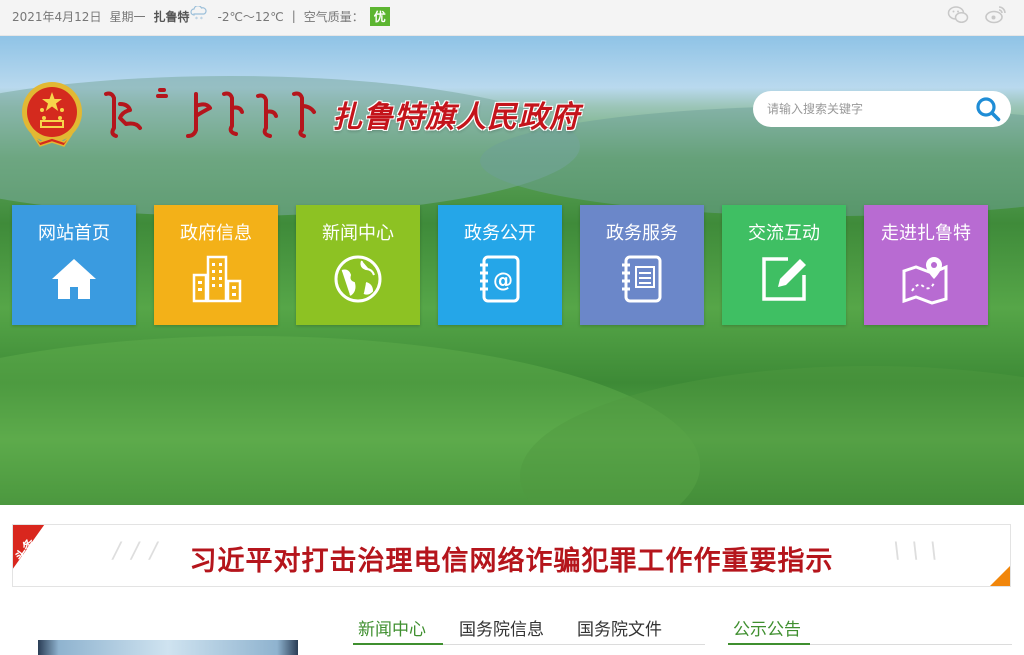 The image size is (1024, 655). I want to click on tab-state-council-docs: 国务院文件, so click(619, 627).